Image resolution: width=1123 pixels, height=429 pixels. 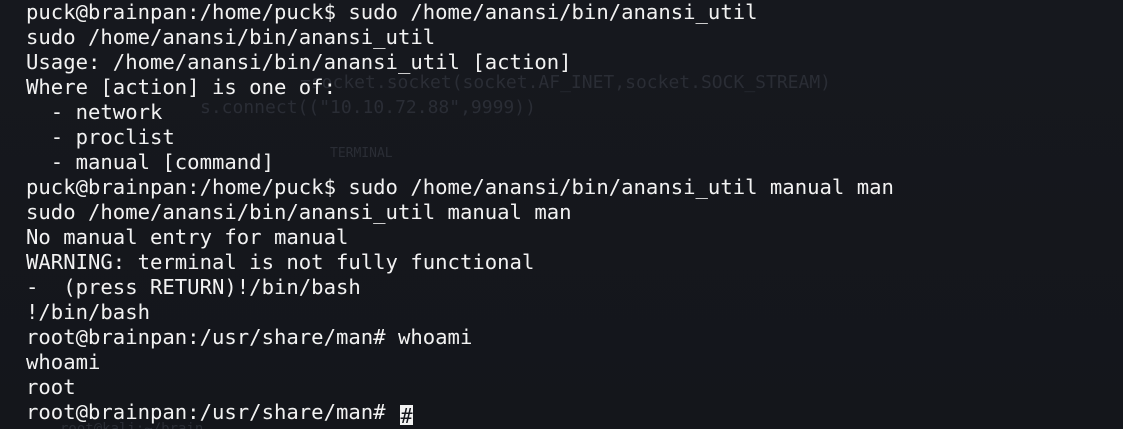 What do you see at coordinates (150, 162) in the screenshot?
I see `terminal-line: - manual [command]` at bounding box center [150, 162].